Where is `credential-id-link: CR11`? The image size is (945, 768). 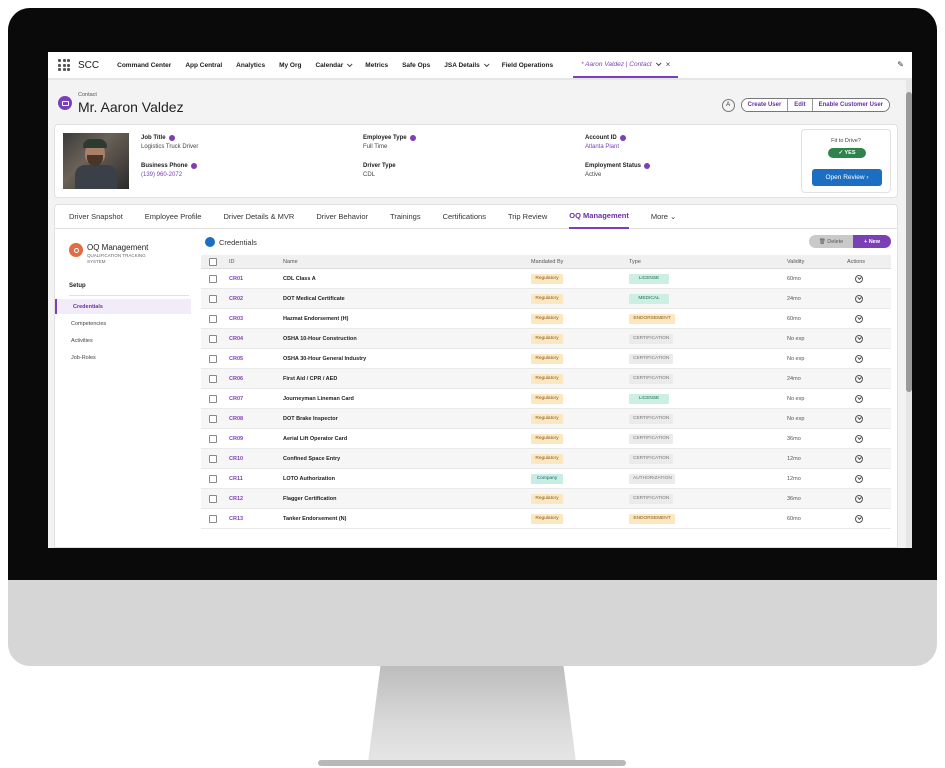 credential-id-link: CR11 is located at coordinates (236, 479).